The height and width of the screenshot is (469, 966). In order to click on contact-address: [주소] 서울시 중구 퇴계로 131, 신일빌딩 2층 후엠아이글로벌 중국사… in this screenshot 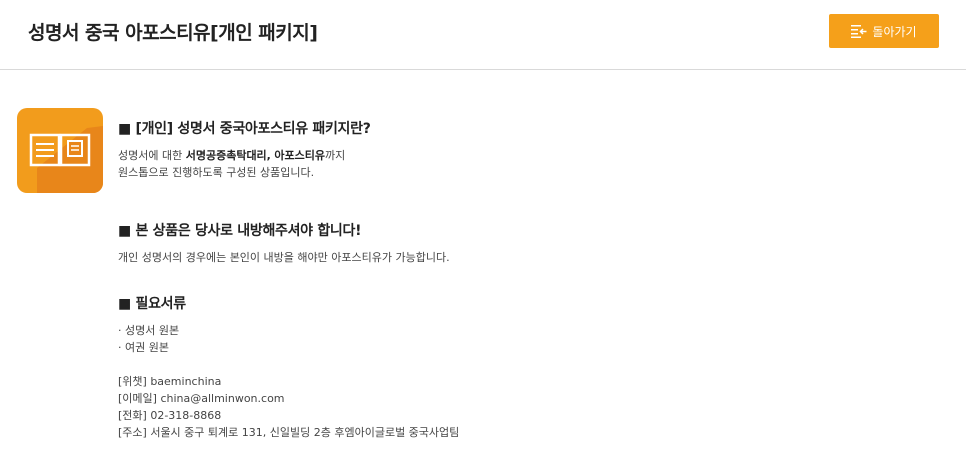, I will do `click(289, 432)`.